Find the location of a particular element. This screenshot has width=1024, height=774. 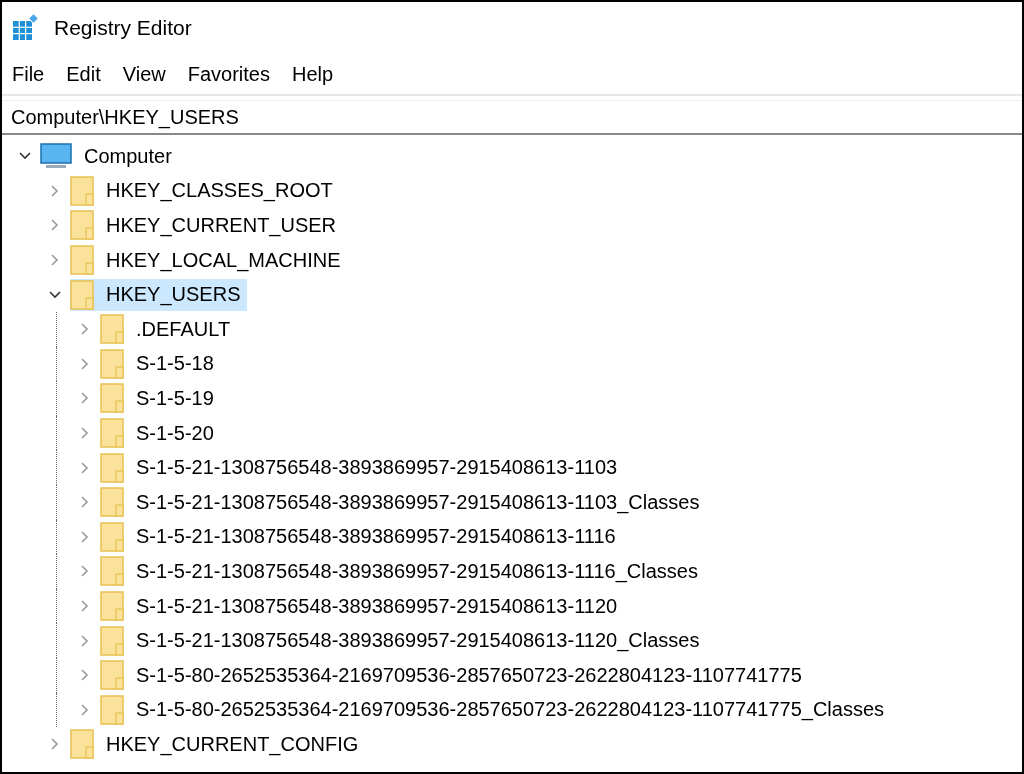

tree-item: S-1-5-19 is located at coordinates (160, 398).